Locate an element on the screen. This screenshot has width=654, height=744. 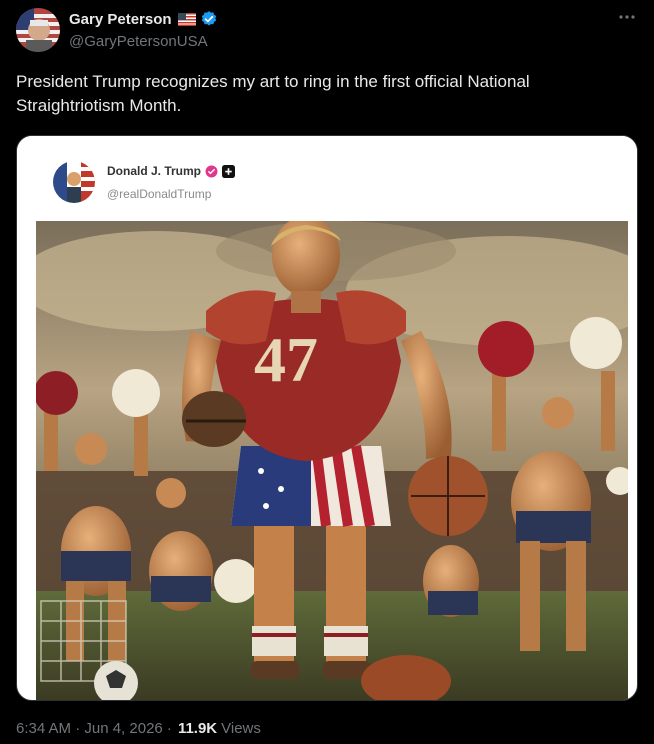
embedded-avatar is located at coordinates (74, 182).